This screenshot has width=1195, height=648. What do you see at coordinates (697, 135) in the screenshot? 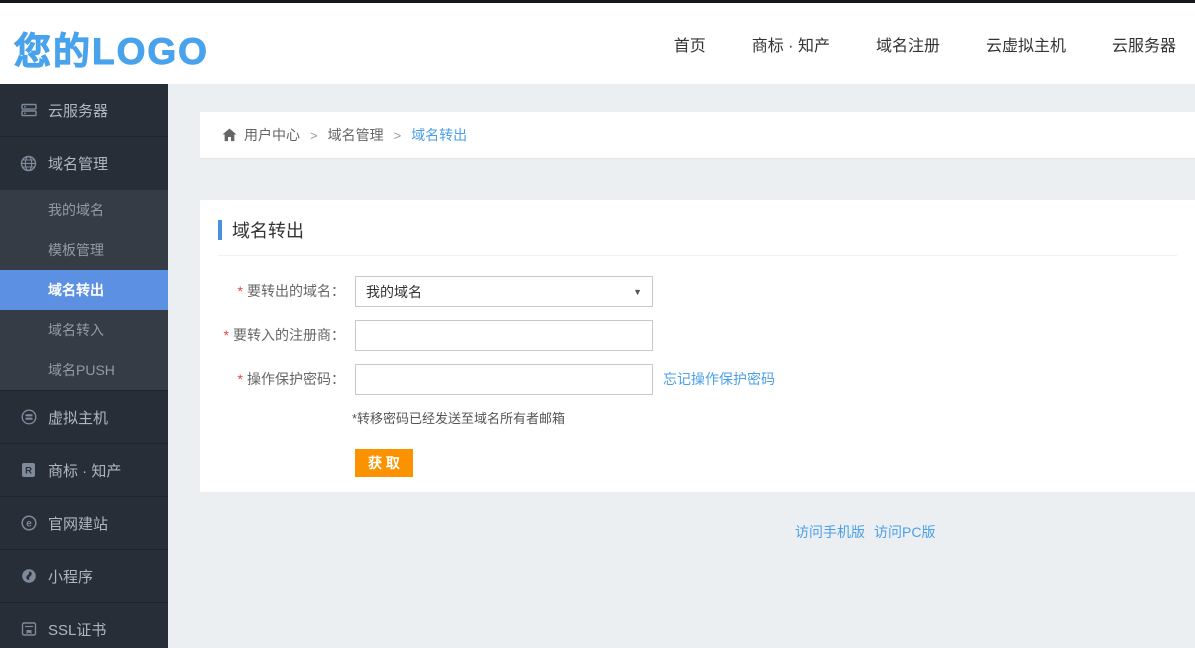
I see `breadcrumb: 用户中心 > 域名管理 > 域名转出` at bounding box center [697, 135].